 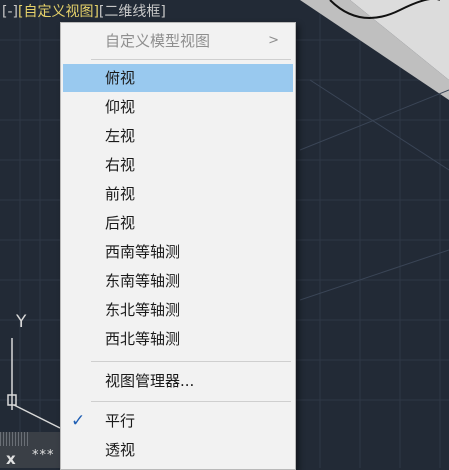 I want to click on chevron-right-icon: >, so click(x=273, y=40).